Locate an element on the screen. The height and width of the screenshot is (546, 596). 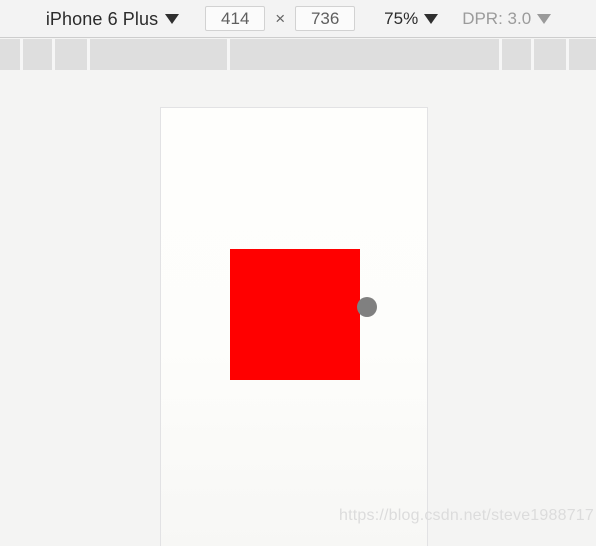
device-selector-dropdown: iPhone 6 Plus is located at coordinates (112, 19).